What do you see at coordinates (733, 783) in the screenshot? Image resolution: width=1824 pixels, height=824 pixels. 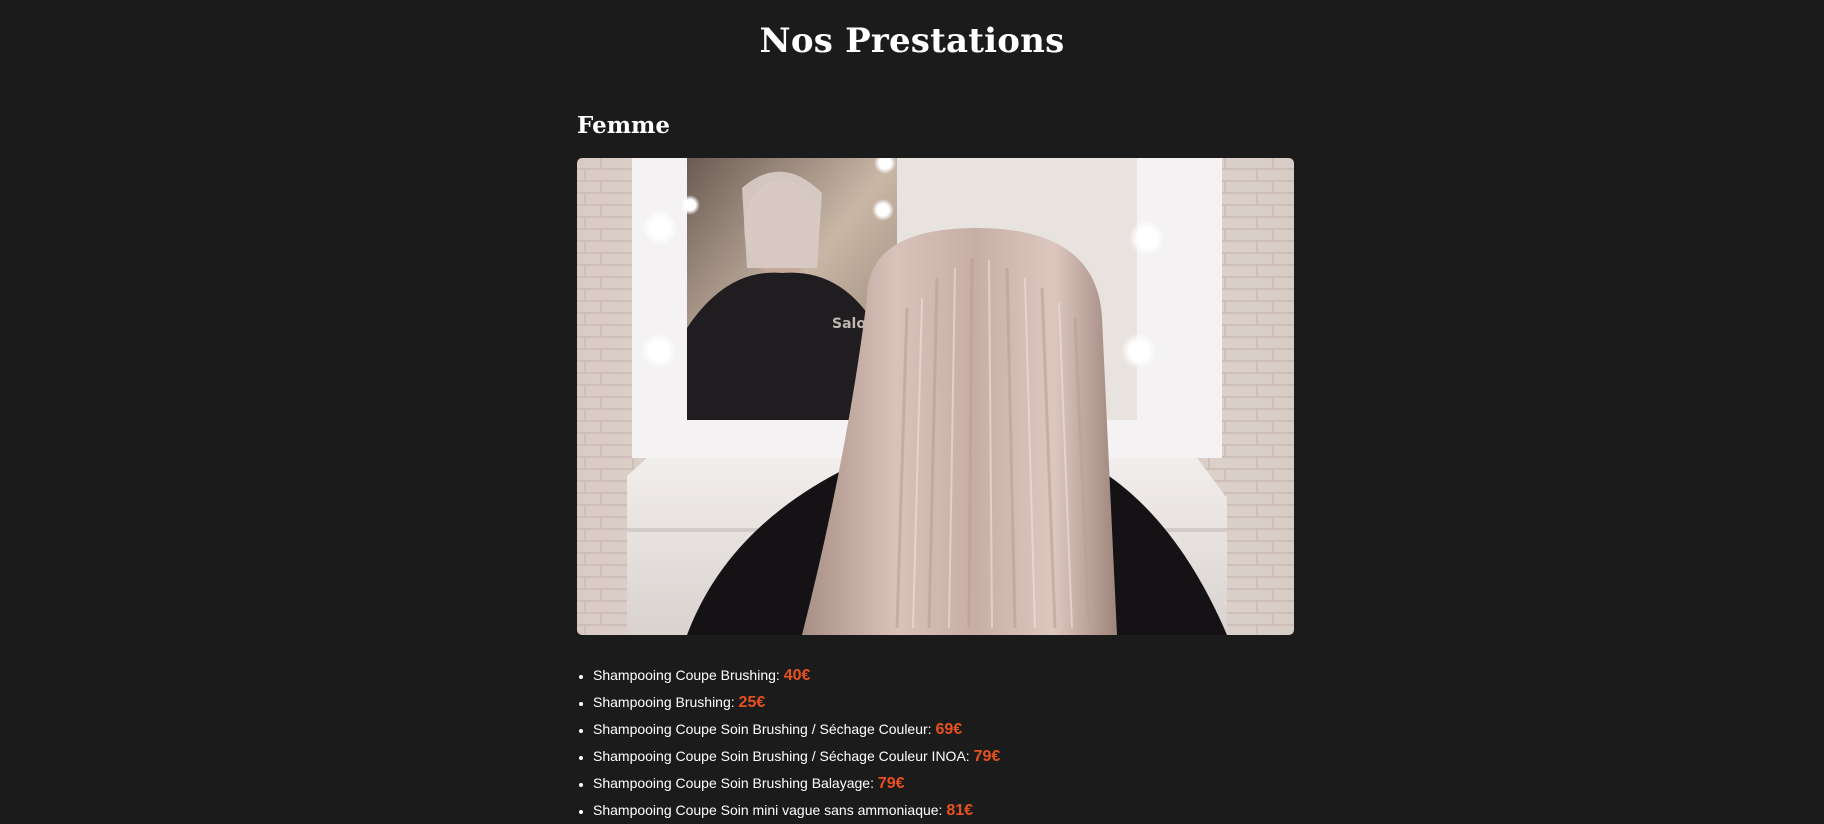 I see `service-label: Shampooing Coupe Soin Brushing Balayage:` at bounding box center [733, 783].